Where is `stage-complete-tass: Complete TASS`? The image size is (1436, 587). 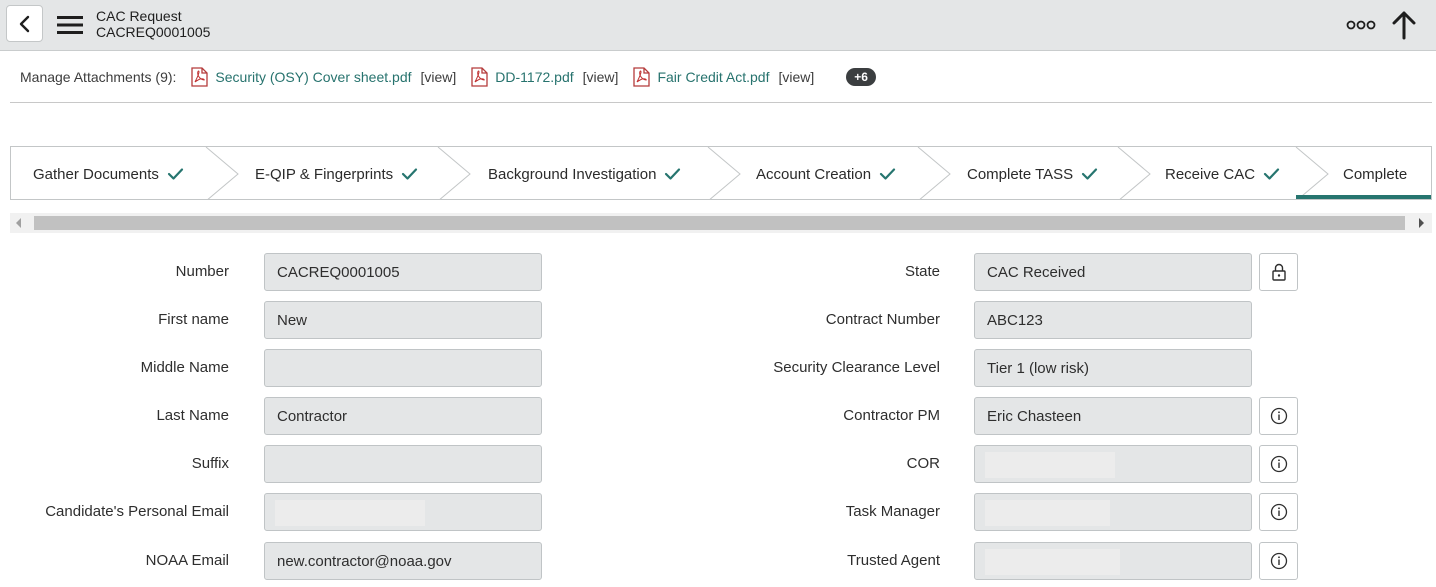
stage-complete-tass: Complete TASS is located at coordinates (1032, 173).